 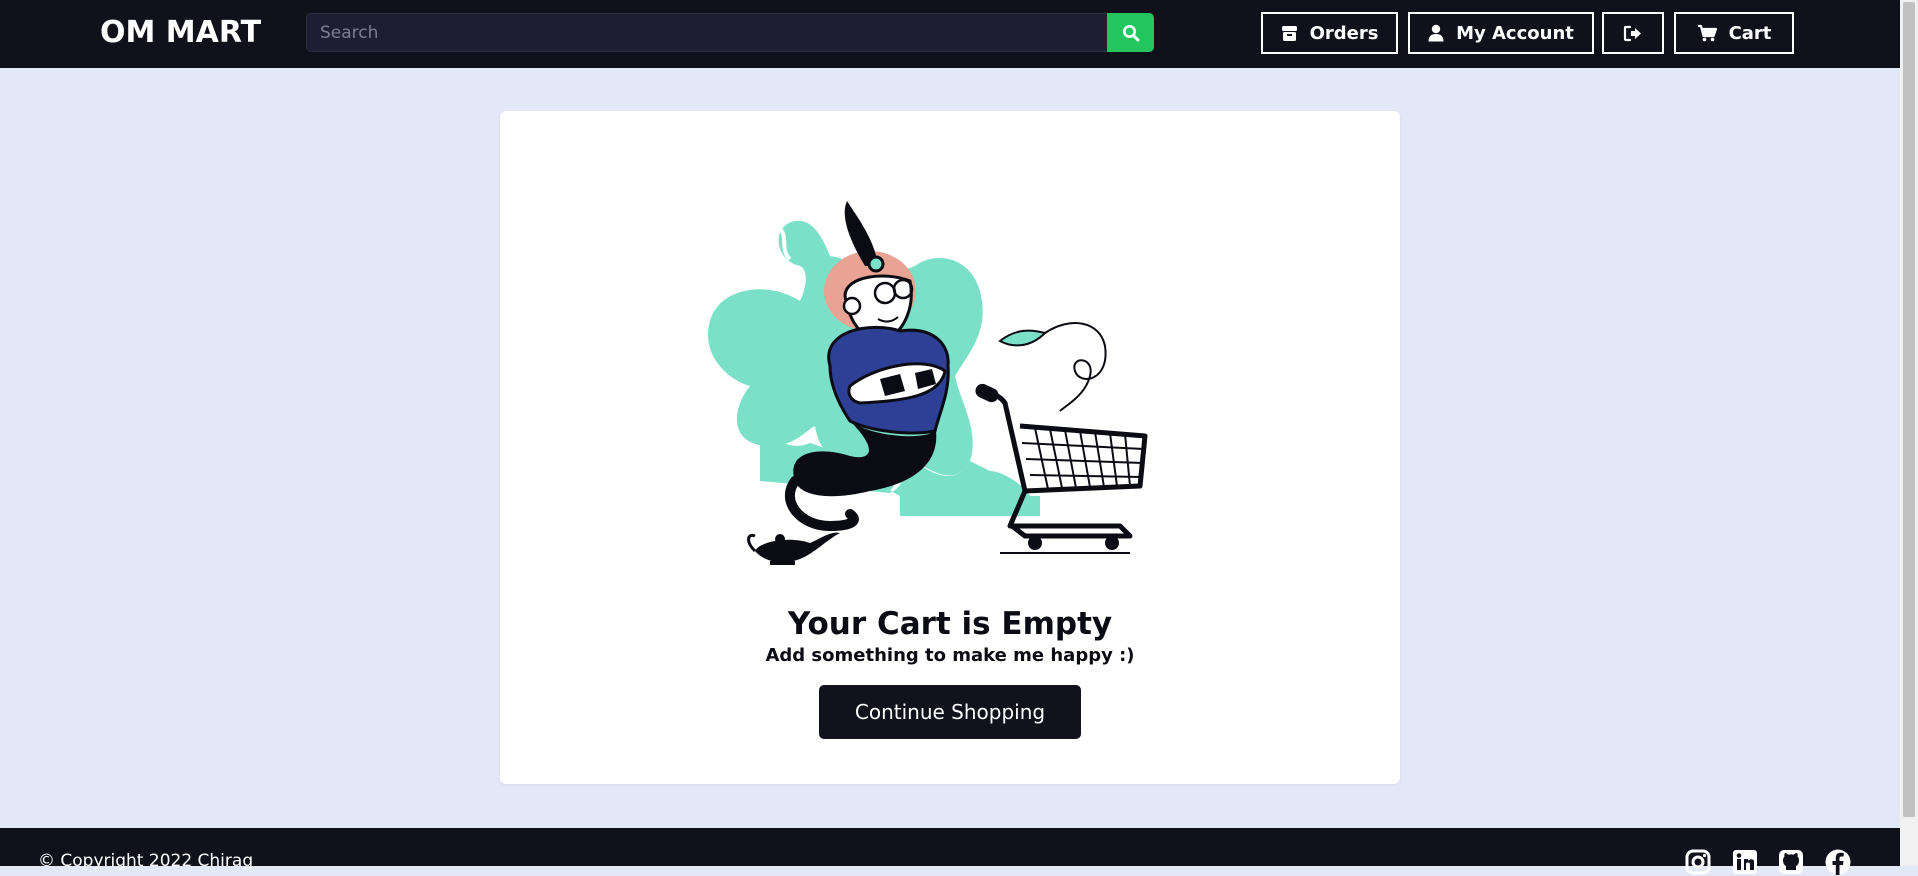 I want to click on copyright-text: © Copyright 2022 Chirag, so click(x=146, y=861).